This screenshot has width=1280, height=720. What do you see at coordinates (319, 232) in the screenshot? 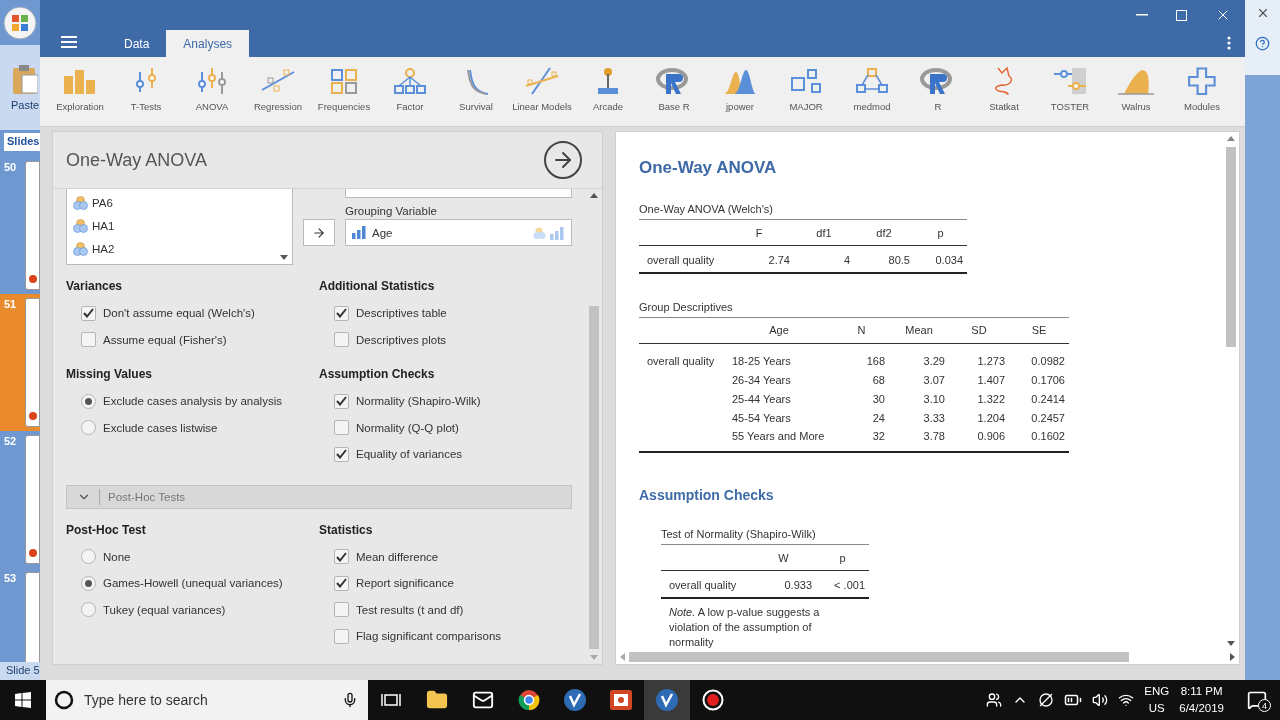
I see `move-button` at bounding box center [319, 232].